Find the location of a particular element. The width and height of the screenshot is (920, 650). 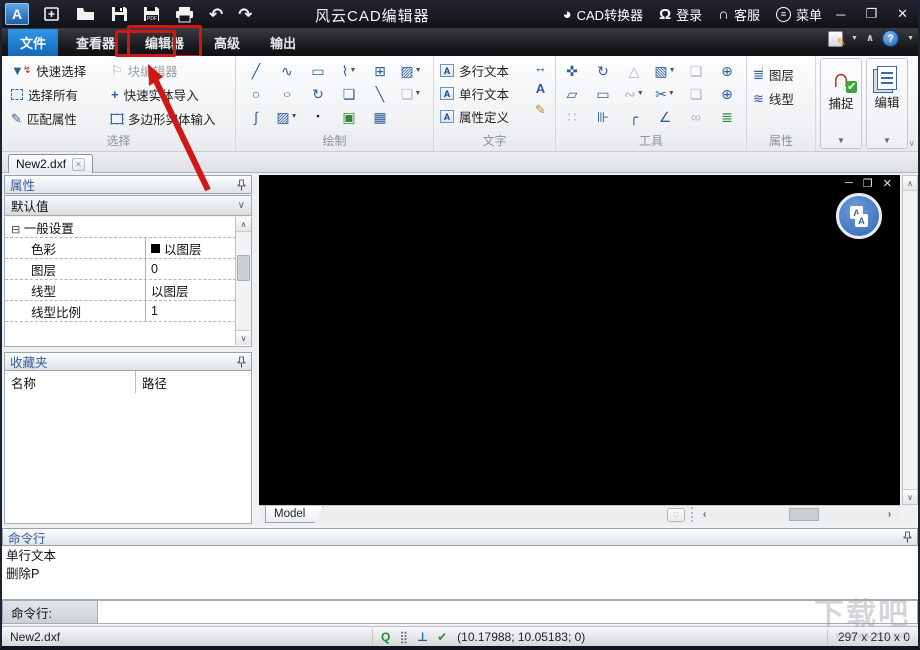

mtext-button: A 多行文本 is located at coordinates (474, 70).